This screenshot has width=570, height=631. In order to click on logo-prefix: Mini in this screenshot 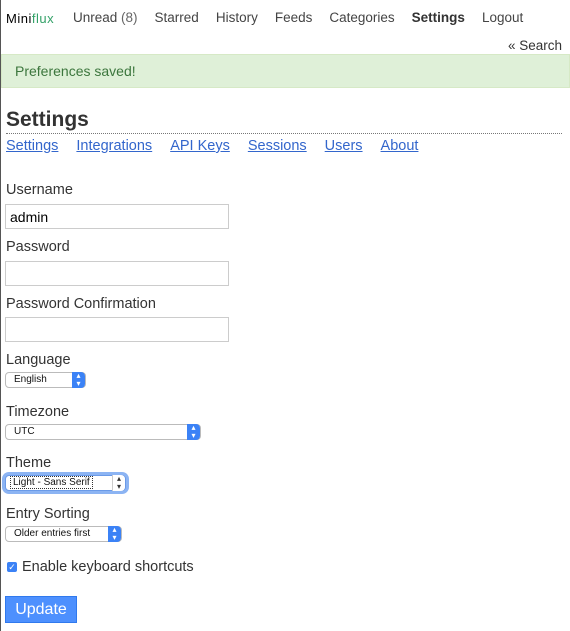, I will do `click(19, 18)`.